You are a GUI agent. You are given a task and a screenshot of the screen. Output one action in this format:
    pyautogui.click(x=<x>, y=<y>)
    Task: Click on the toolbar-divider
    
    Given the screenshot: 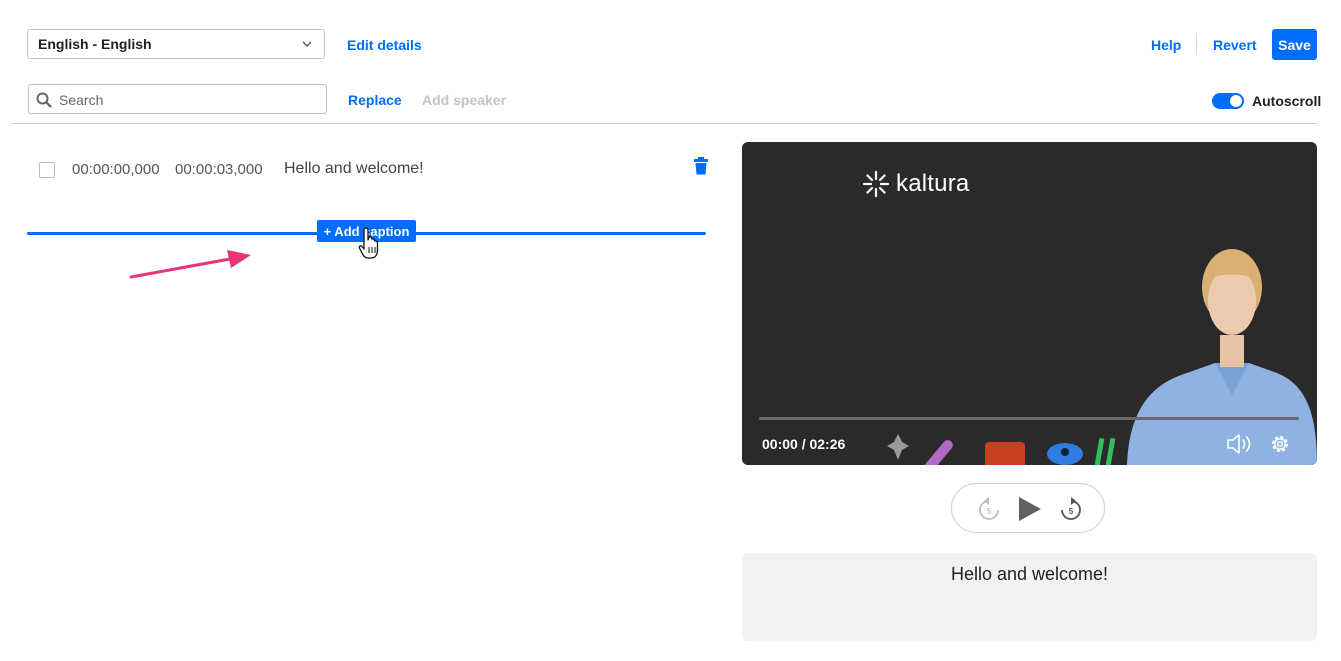 What is the action you would take?
    pyautogui.click(x=1196, y=44)
    